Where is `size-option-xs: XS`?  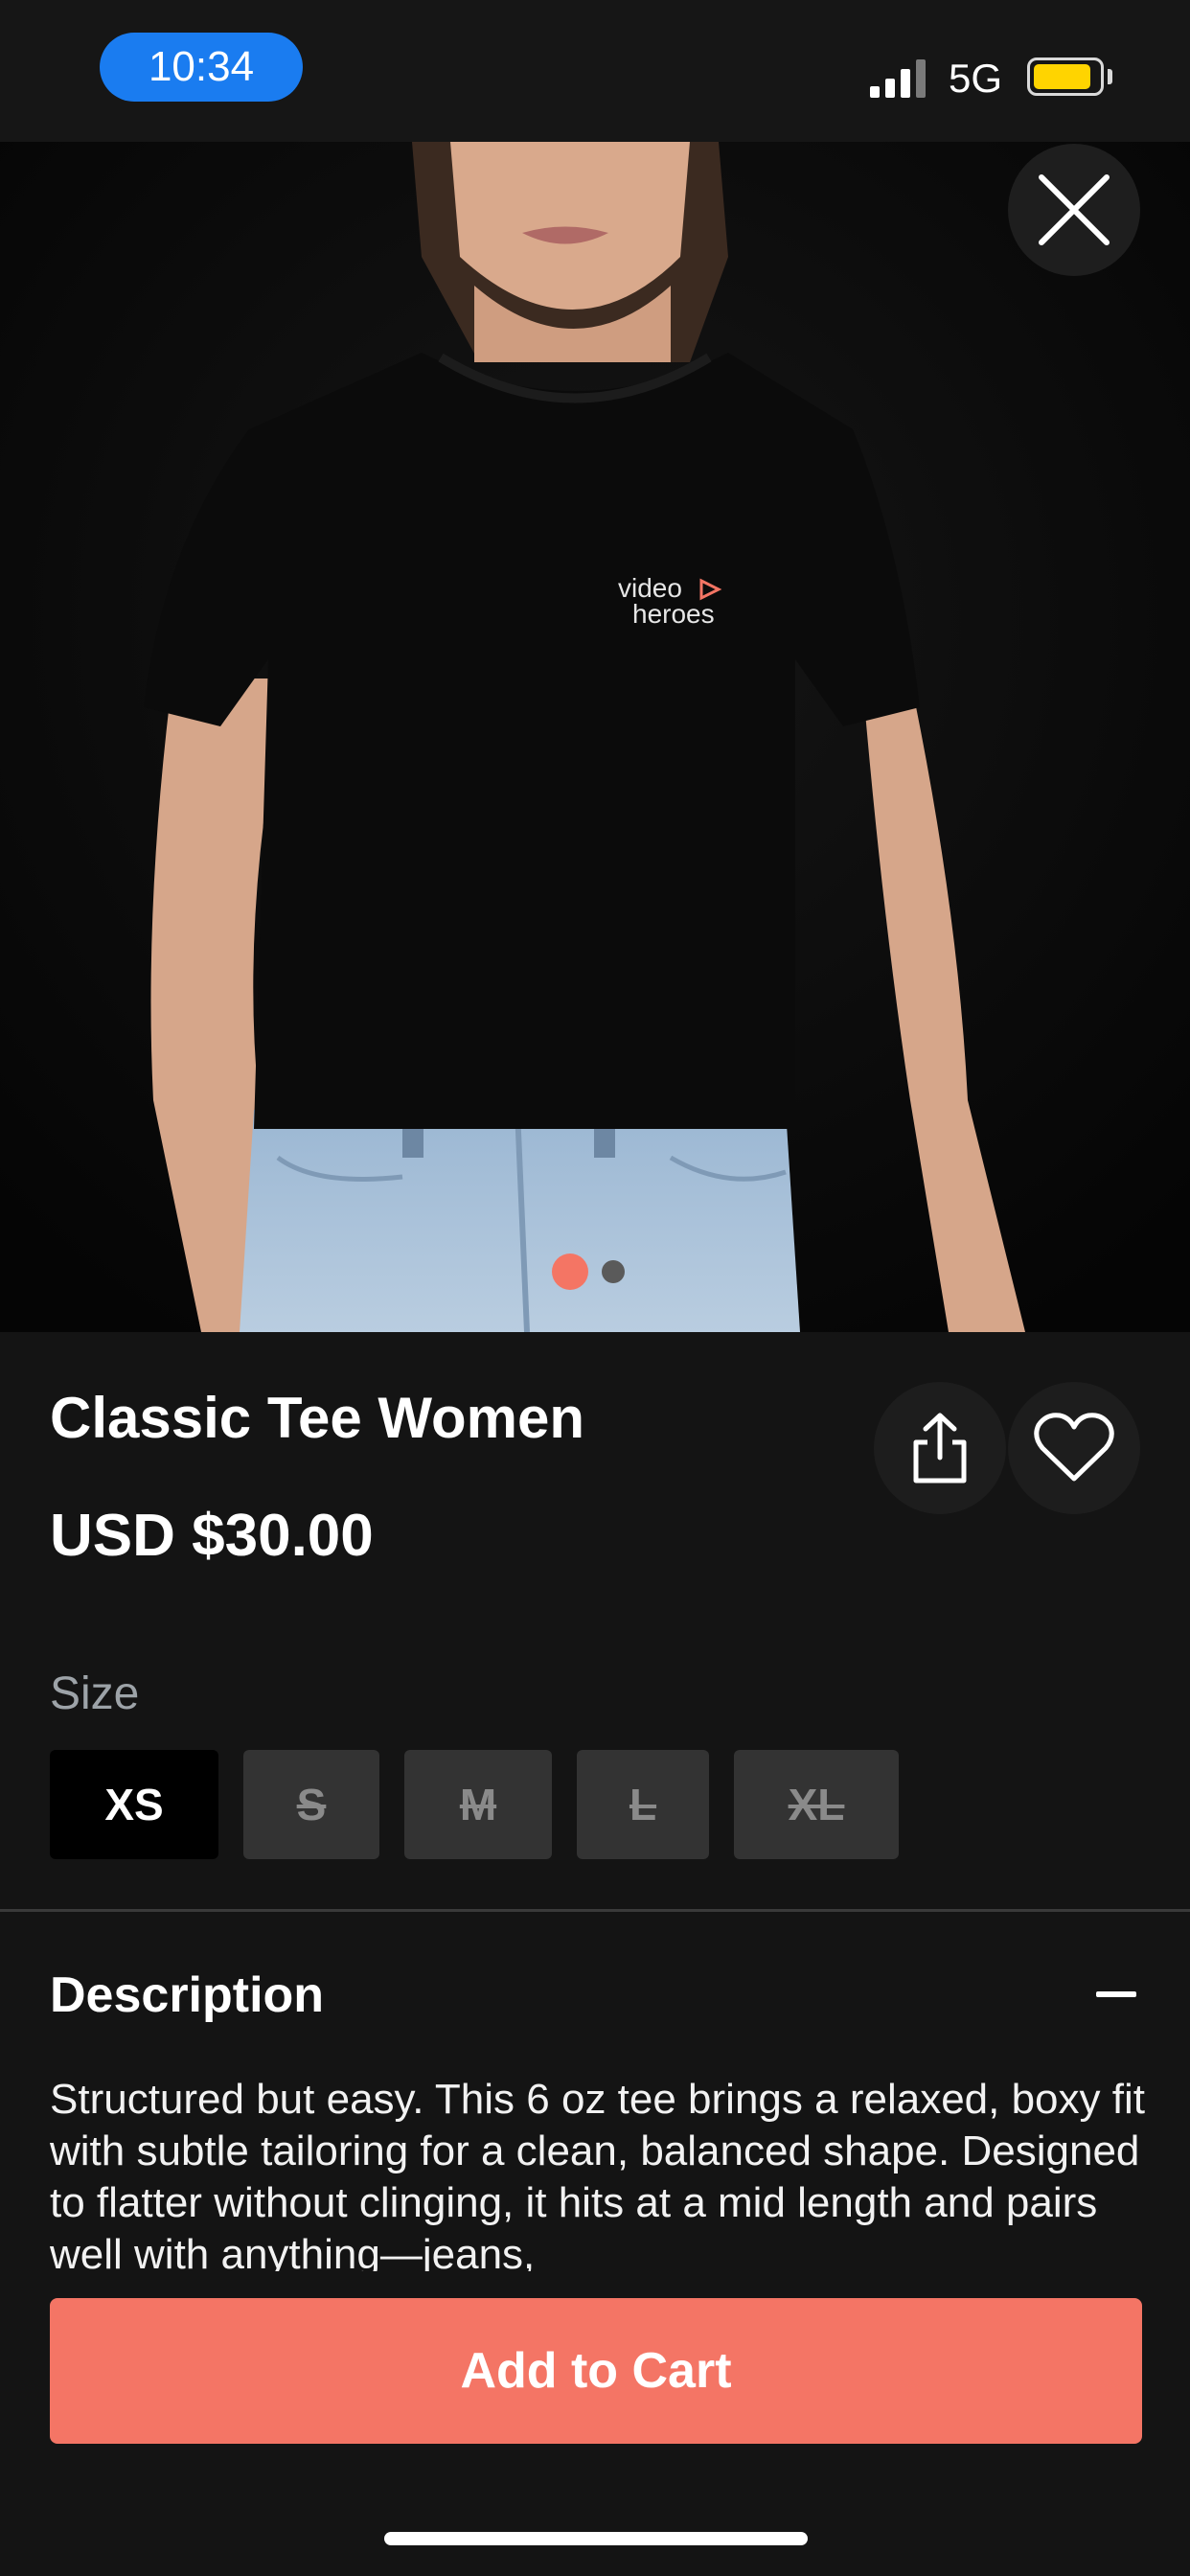 size-option-xs: XS is located at coordinates (134, 1805).